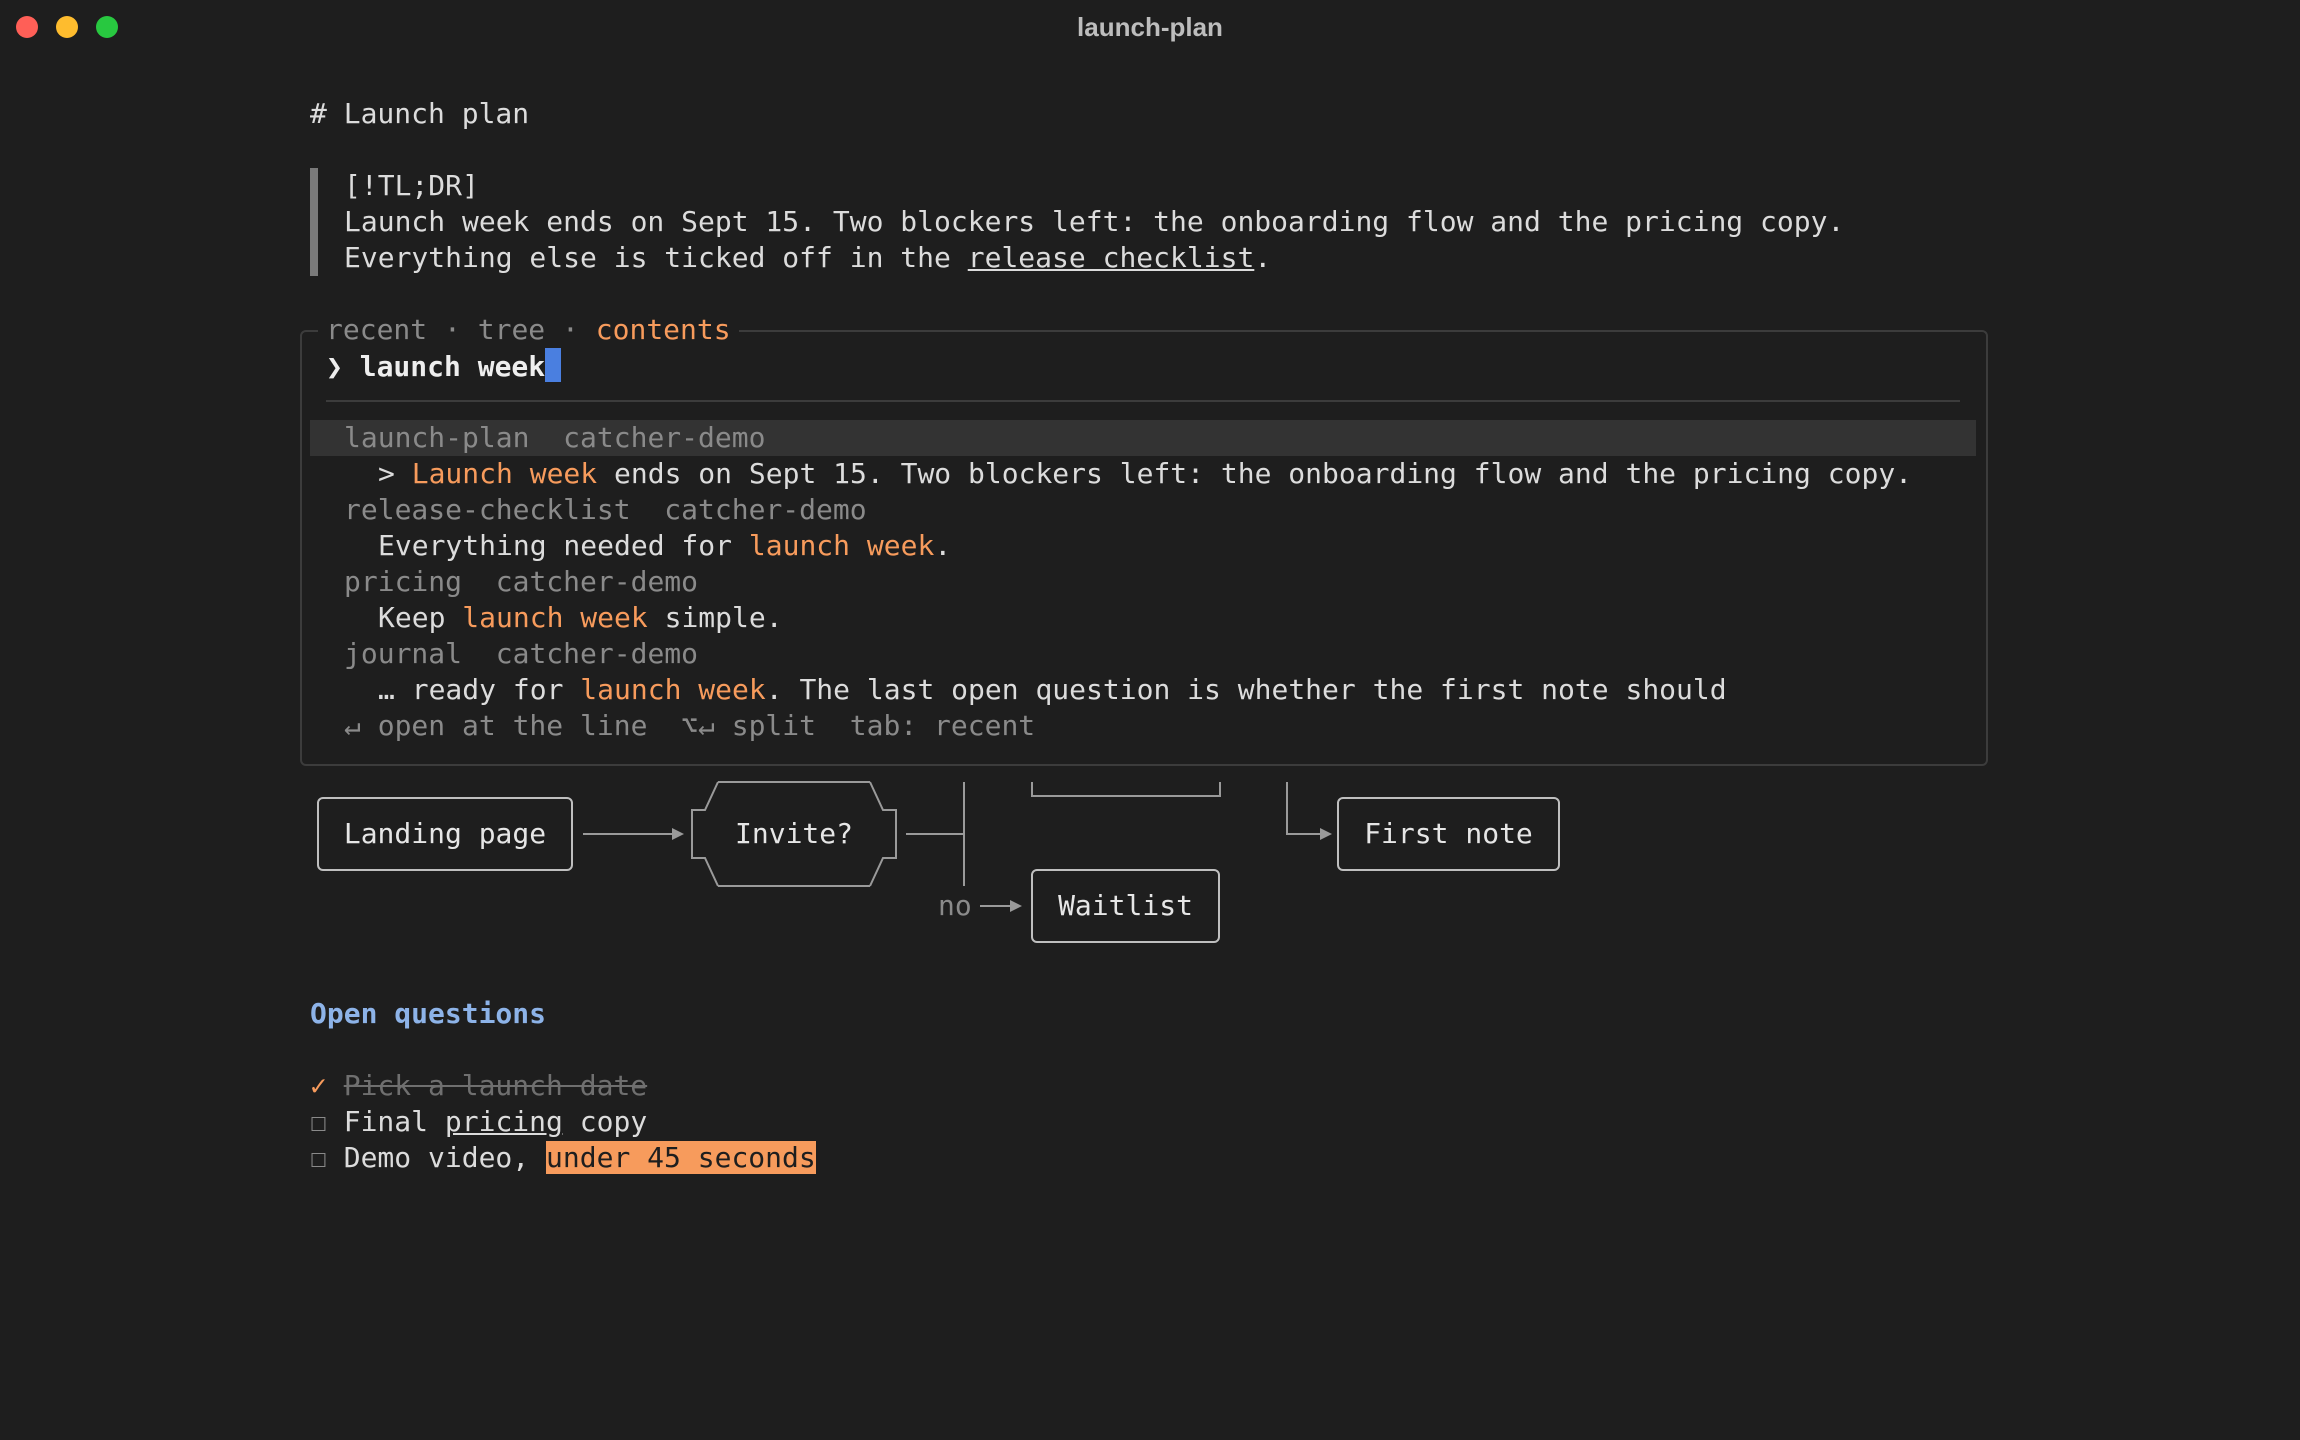 The width and height of the screenshot is (2300, 1440). Describe the element at coordinates (1111, 257) in the screenshot. I see `release-checklist-link: release checklist` at that location.